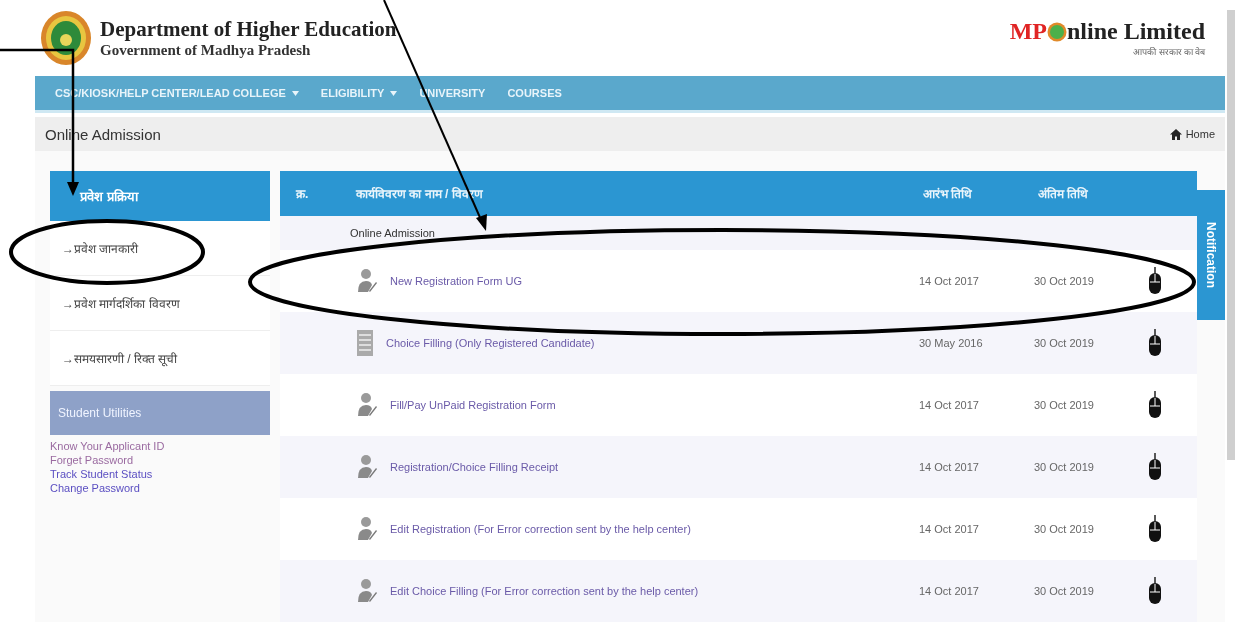  Describe the element at coordinates (948, 194) in the screenshot. I see `column-header: आरंभ तिथि` at that location.